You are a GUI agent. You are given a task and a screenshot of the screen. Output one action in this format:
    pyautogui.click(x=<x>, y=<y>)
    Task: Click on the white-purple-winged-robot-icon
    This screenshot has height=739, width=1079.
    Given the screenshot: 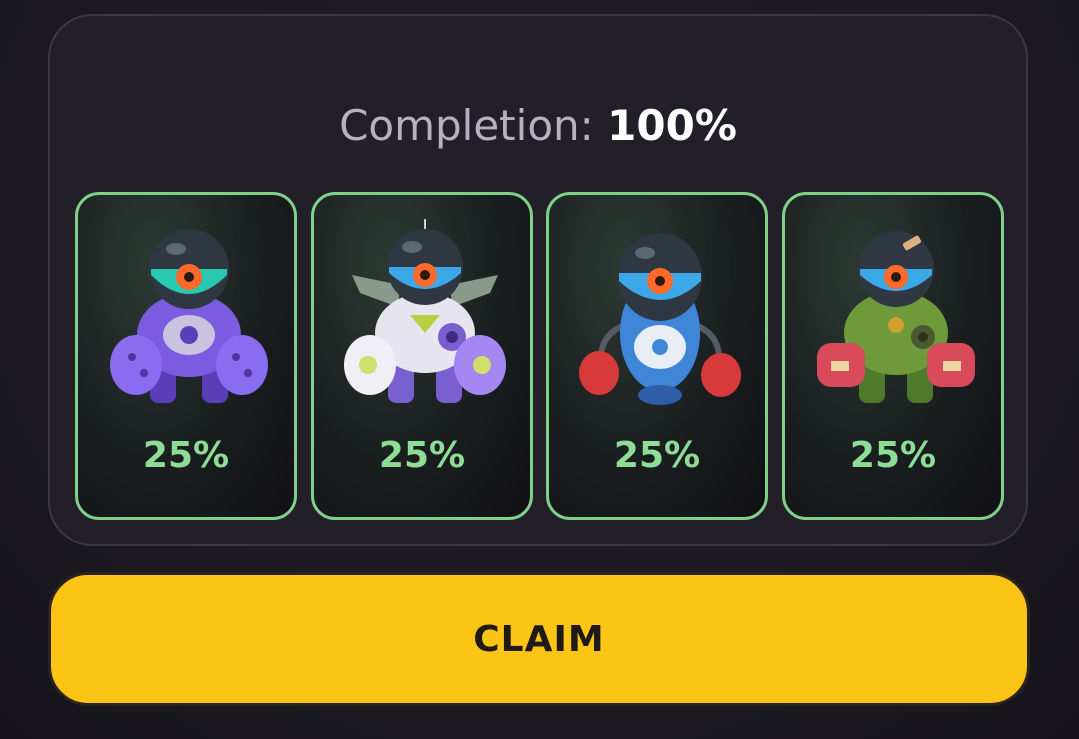 What is the action you would take?
    pyautogui.click(x=425, y=311)
    